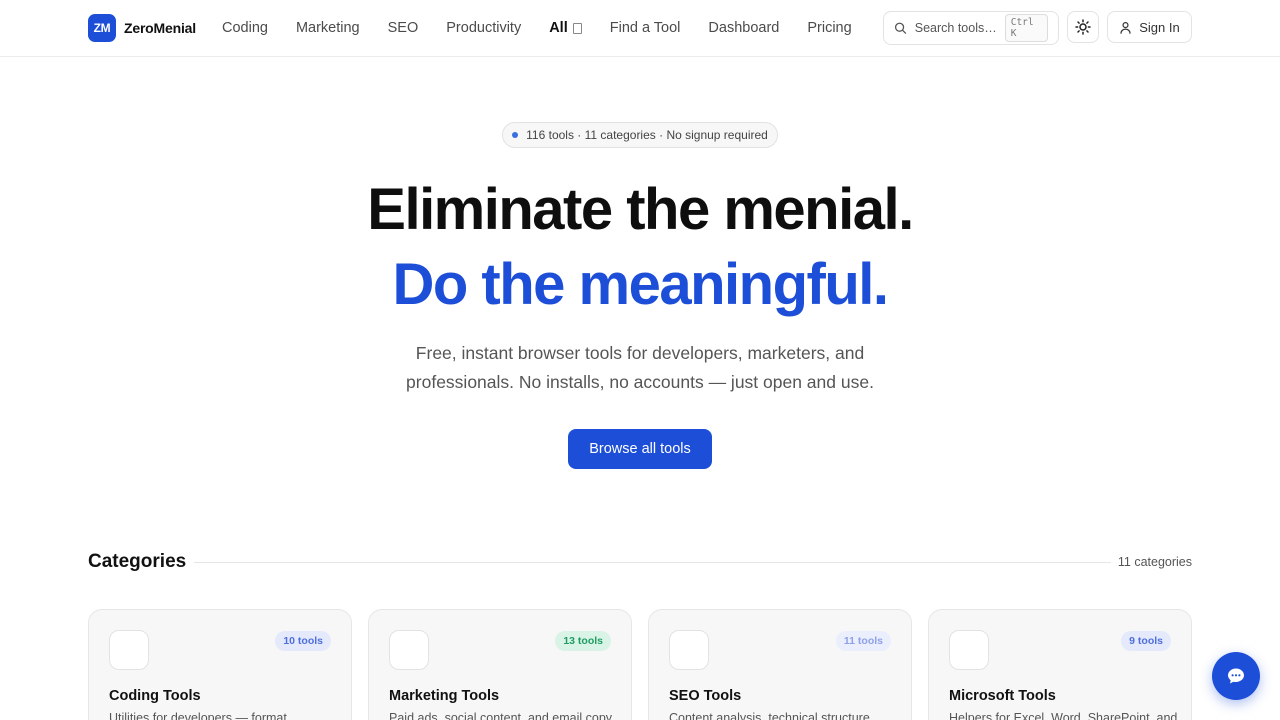 The height and width of the screenshot is (720, 1280). I want to click on category-title: Marketing Tools, so click(444, 696).